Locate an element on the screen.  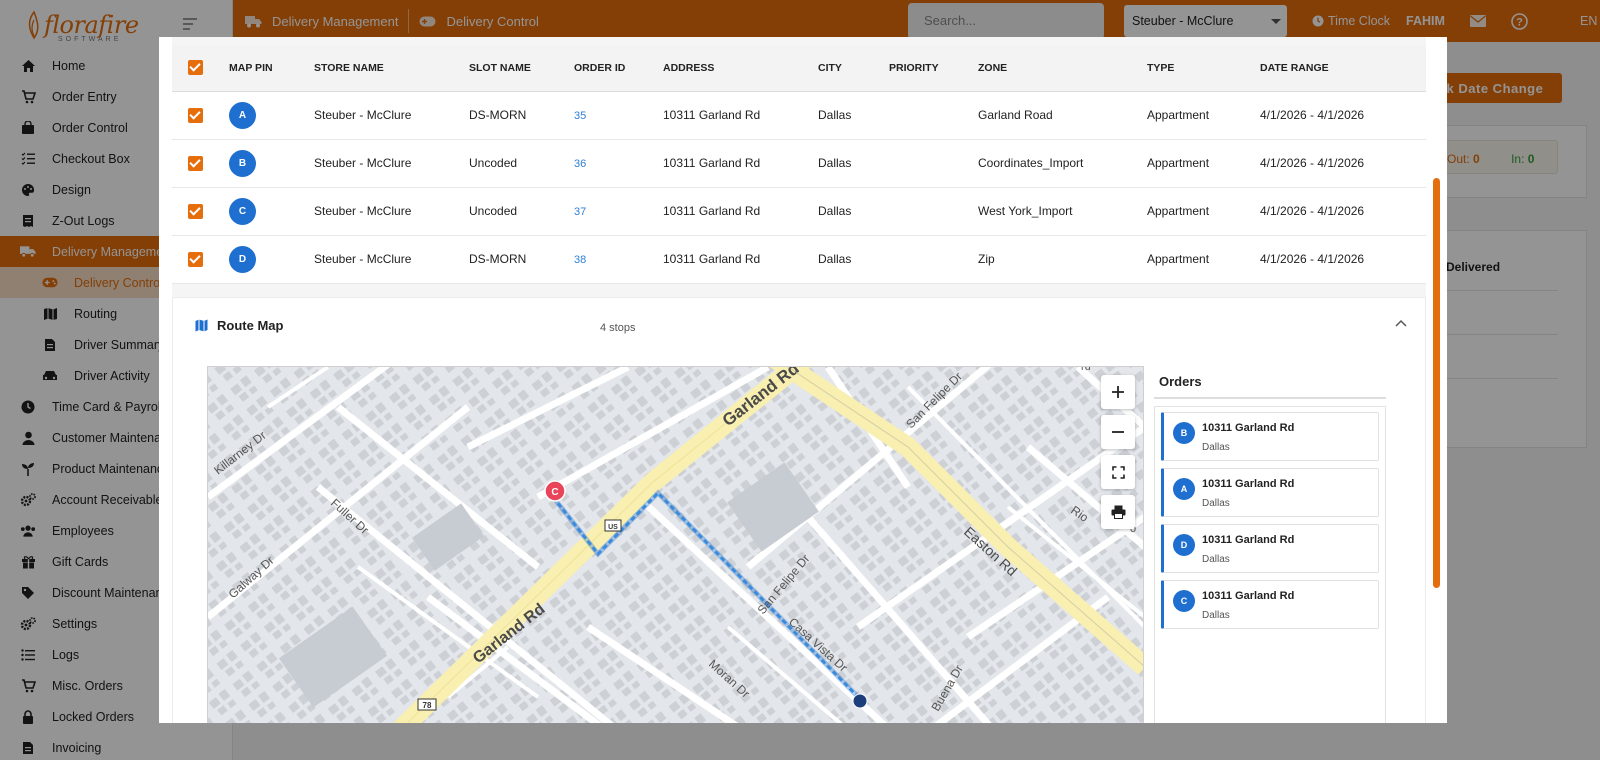
modal-scrollbar-thumb is located at coordinates (1436, 383).